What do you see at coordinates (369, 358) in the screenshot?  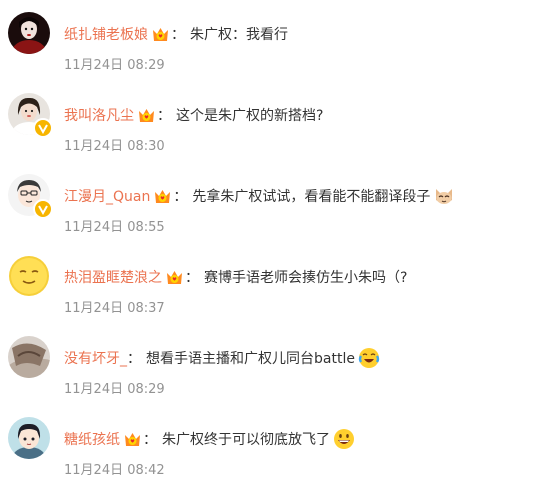 I see `crying-laughing-face-emoji-icon` at bounding box center [369, 358].